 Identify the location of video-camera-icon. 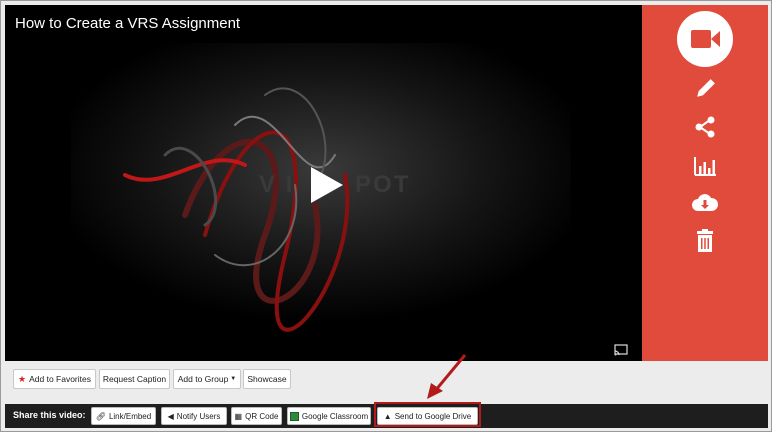
(705, 39).